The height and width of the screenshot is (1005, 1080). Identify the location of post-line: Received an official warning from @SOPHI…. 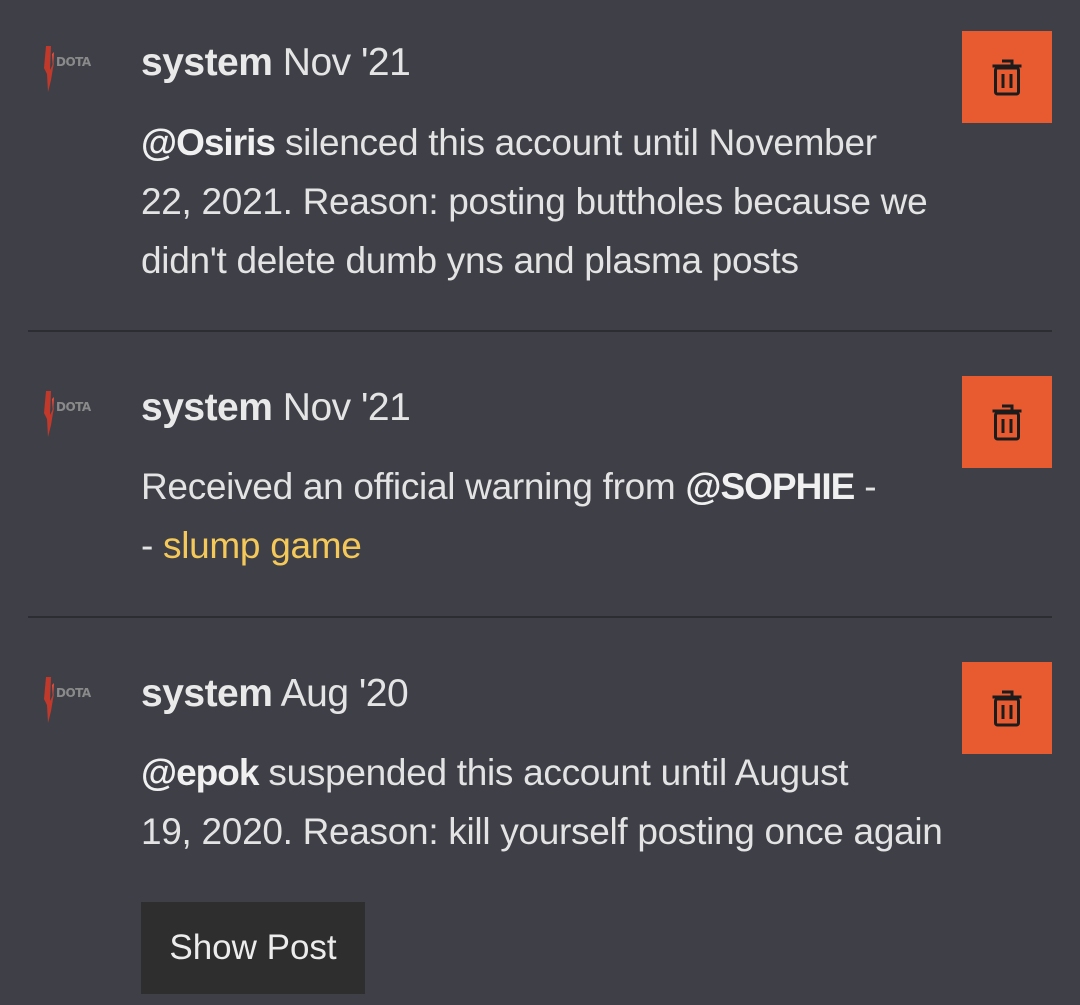
(509, 486).